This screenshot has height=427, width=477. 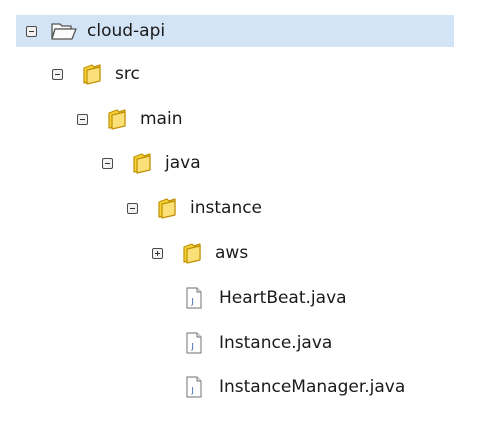 I want to click on expand-toggle-icon, so click(x=157, y=253).